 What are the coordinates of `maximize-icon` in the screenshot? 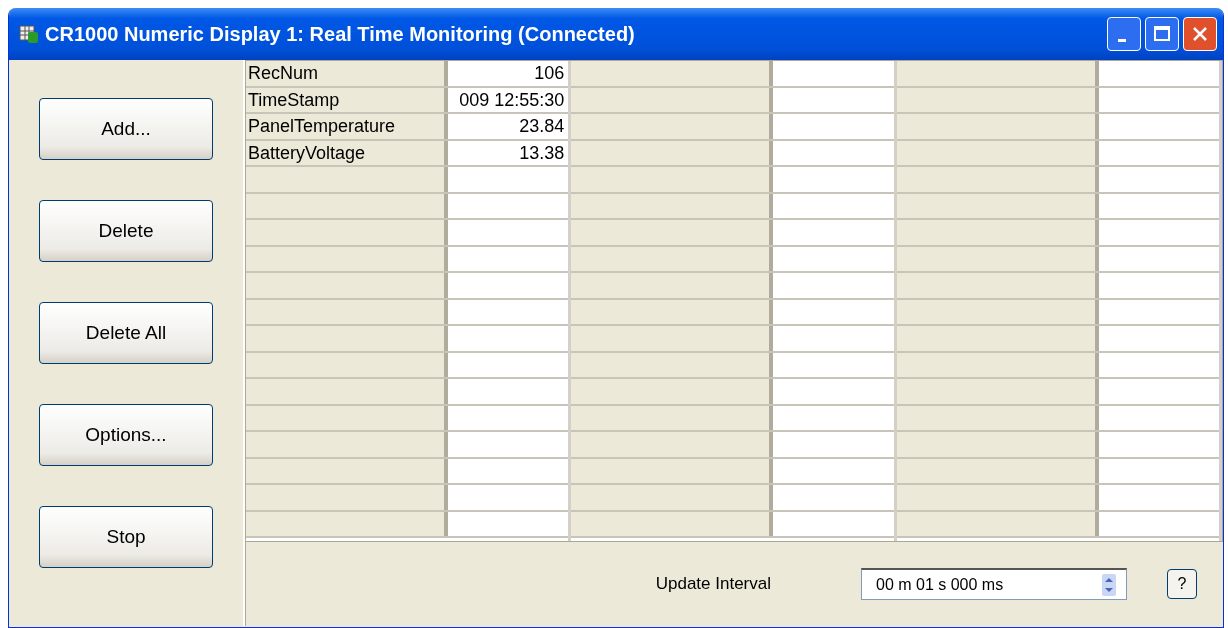 It's located at (1162, 34).